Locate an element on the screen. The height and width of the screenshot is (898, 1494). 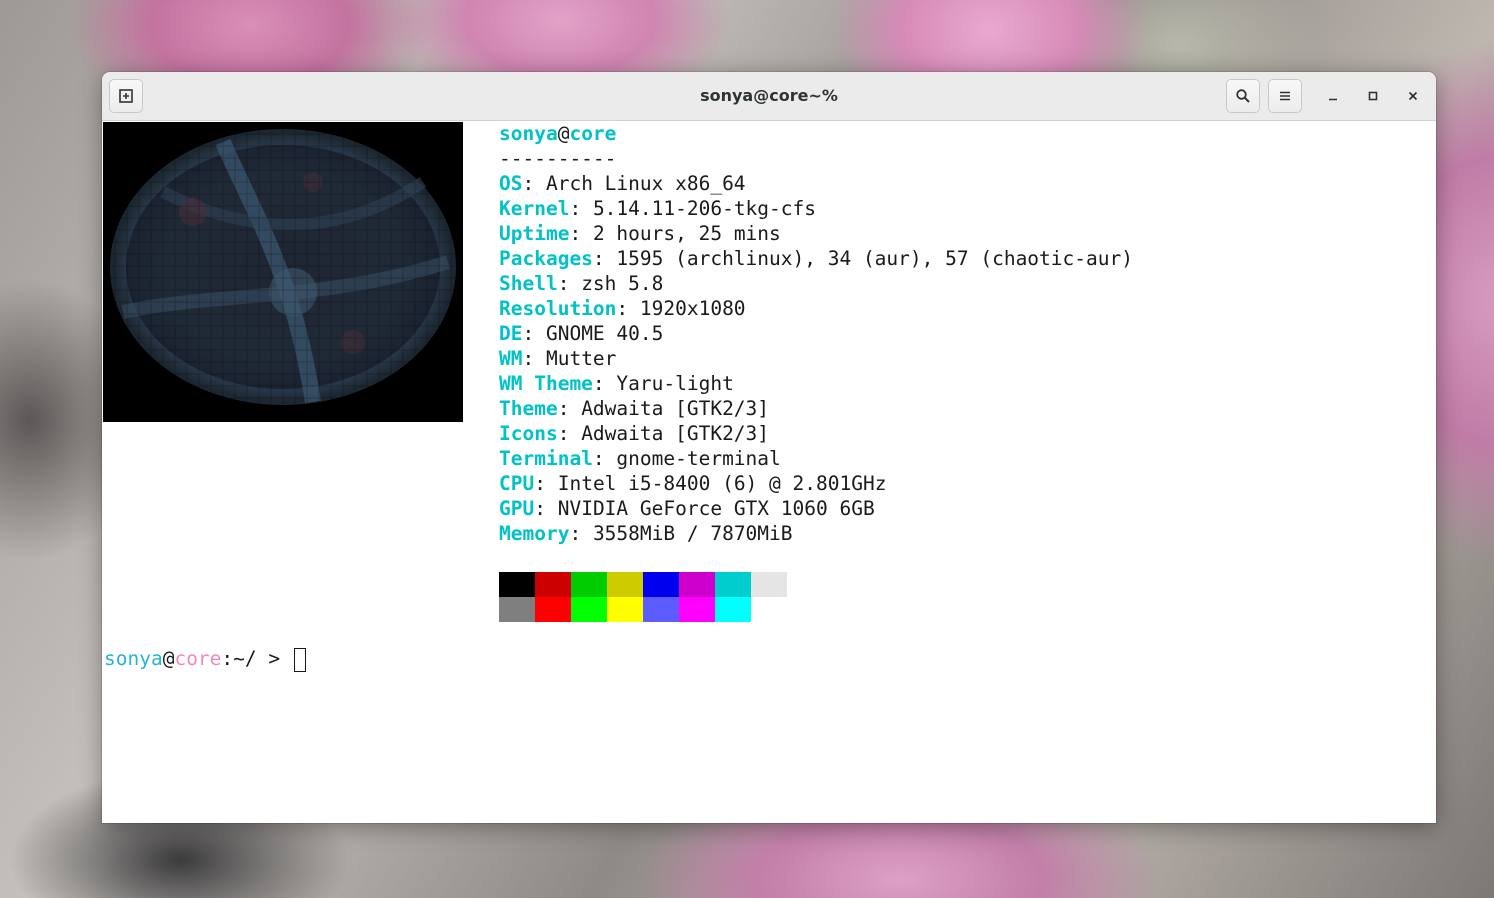
info-key: Packages is located at coordinates (546, 258).